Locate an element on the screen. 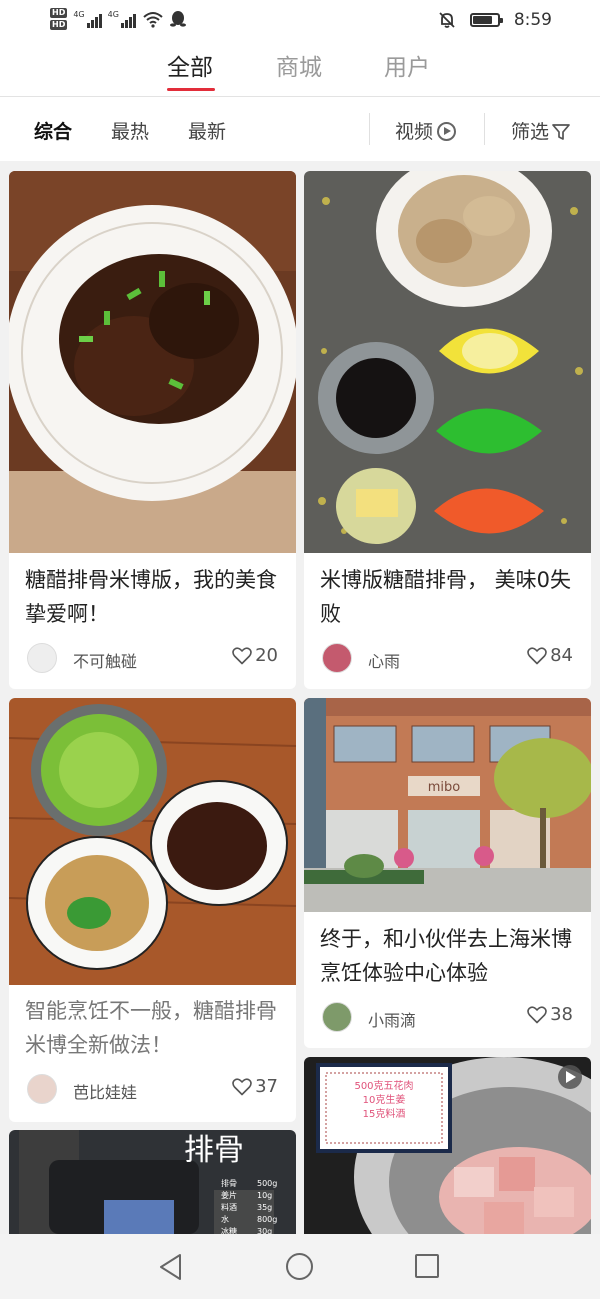 The image size is (600, 1299). recipe-overlay-title: 排骨 is located at coordinates (214, 1150).